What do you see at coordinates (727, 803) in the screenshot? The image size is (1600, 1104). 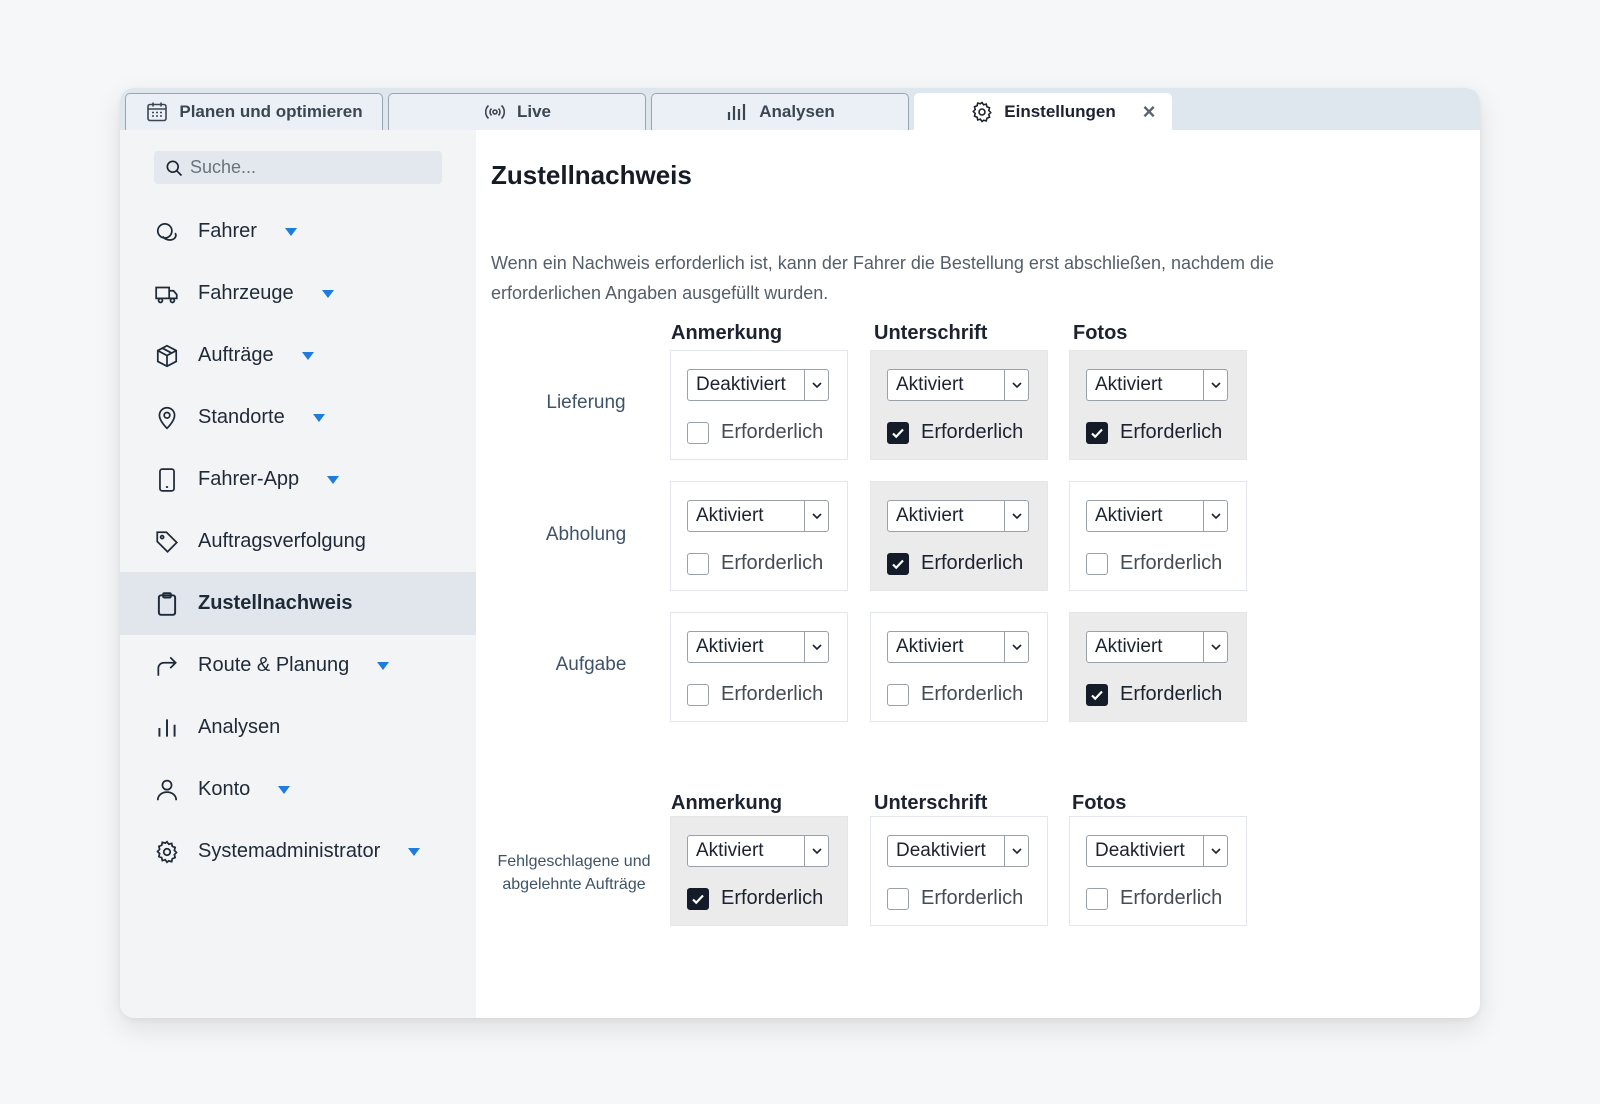 I see `column-header-anmerkung: Anmerkung` at bounding box center [727, 803].